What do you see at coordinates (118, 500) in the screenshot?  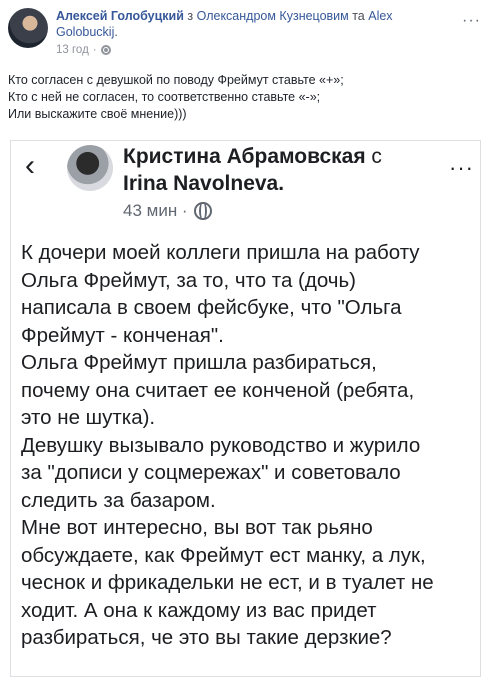 I see `shared-body-line: следить за базаром.` at bounding box center [118, 500].